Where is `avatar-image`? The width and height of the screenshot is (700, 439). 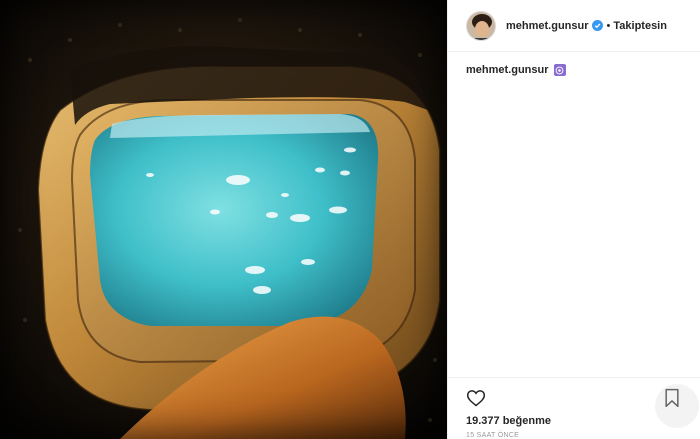
avatar-image is located at coordinates (481, 25).